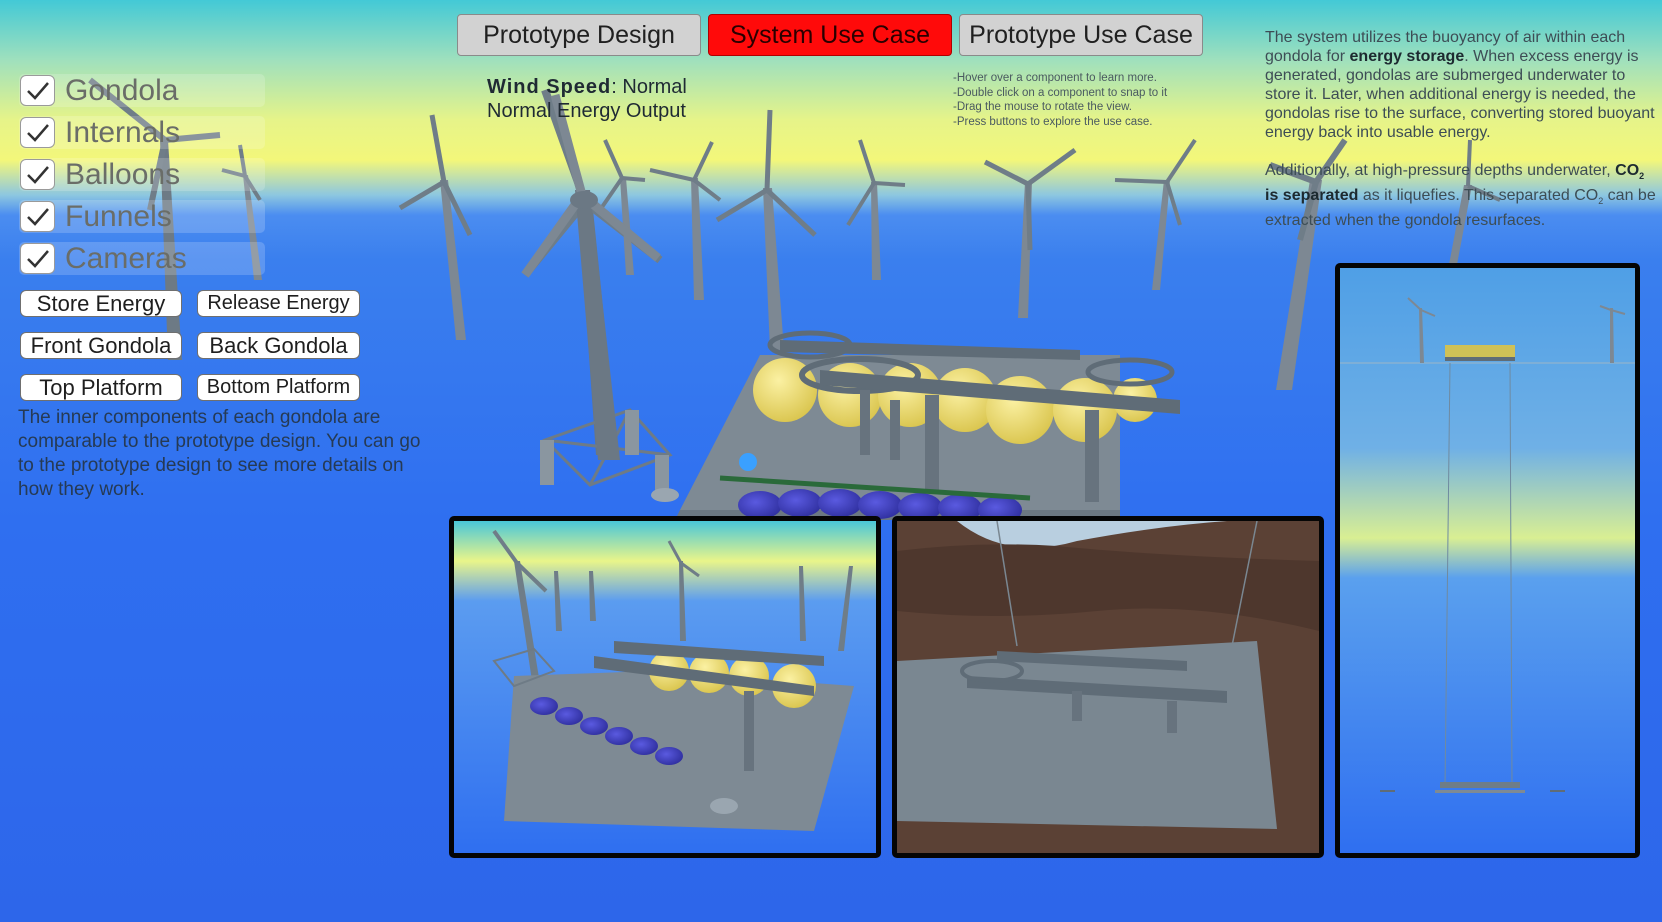 Image resolution: width=1662 pixels, height=922 pixels. What do you see at coordinates (549, 87) in the screenshot?
I see `wind-speed-label: Wind Speed` at bounding box center [549, 87].